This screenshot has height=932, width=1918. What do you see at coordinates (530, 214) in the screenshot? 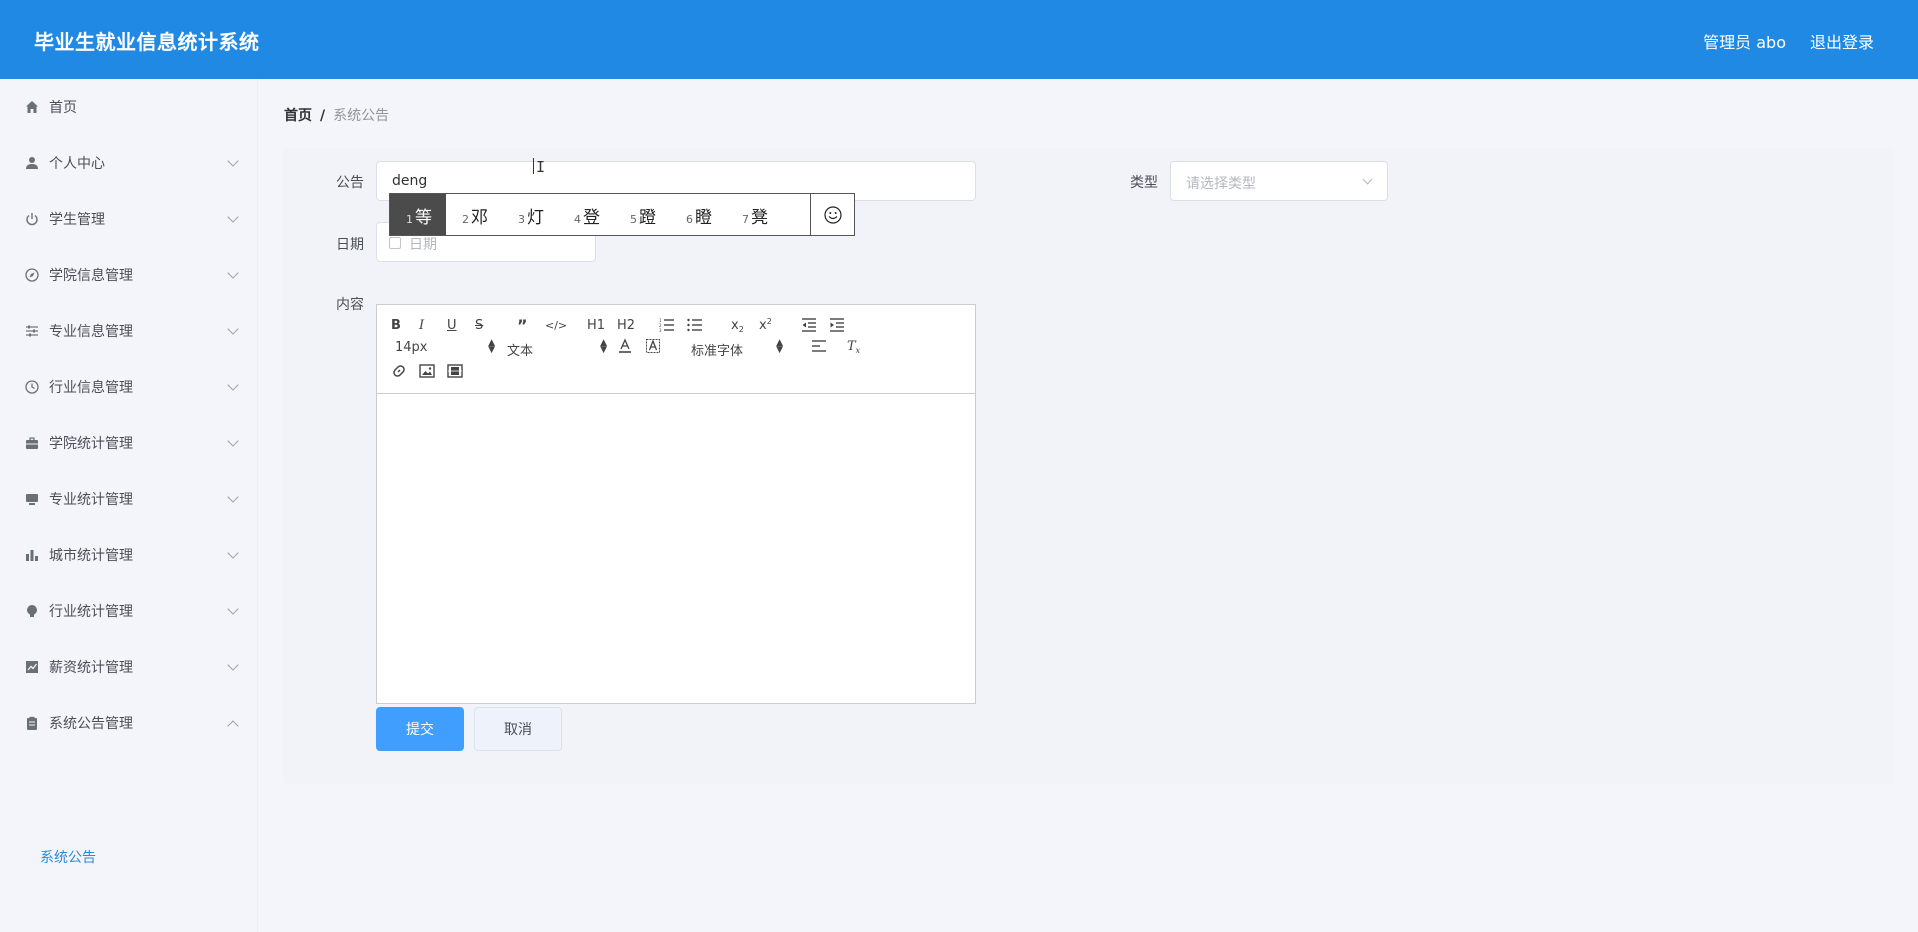
I see `ime-candidate: 3灯` at bounding box center [530, 214].